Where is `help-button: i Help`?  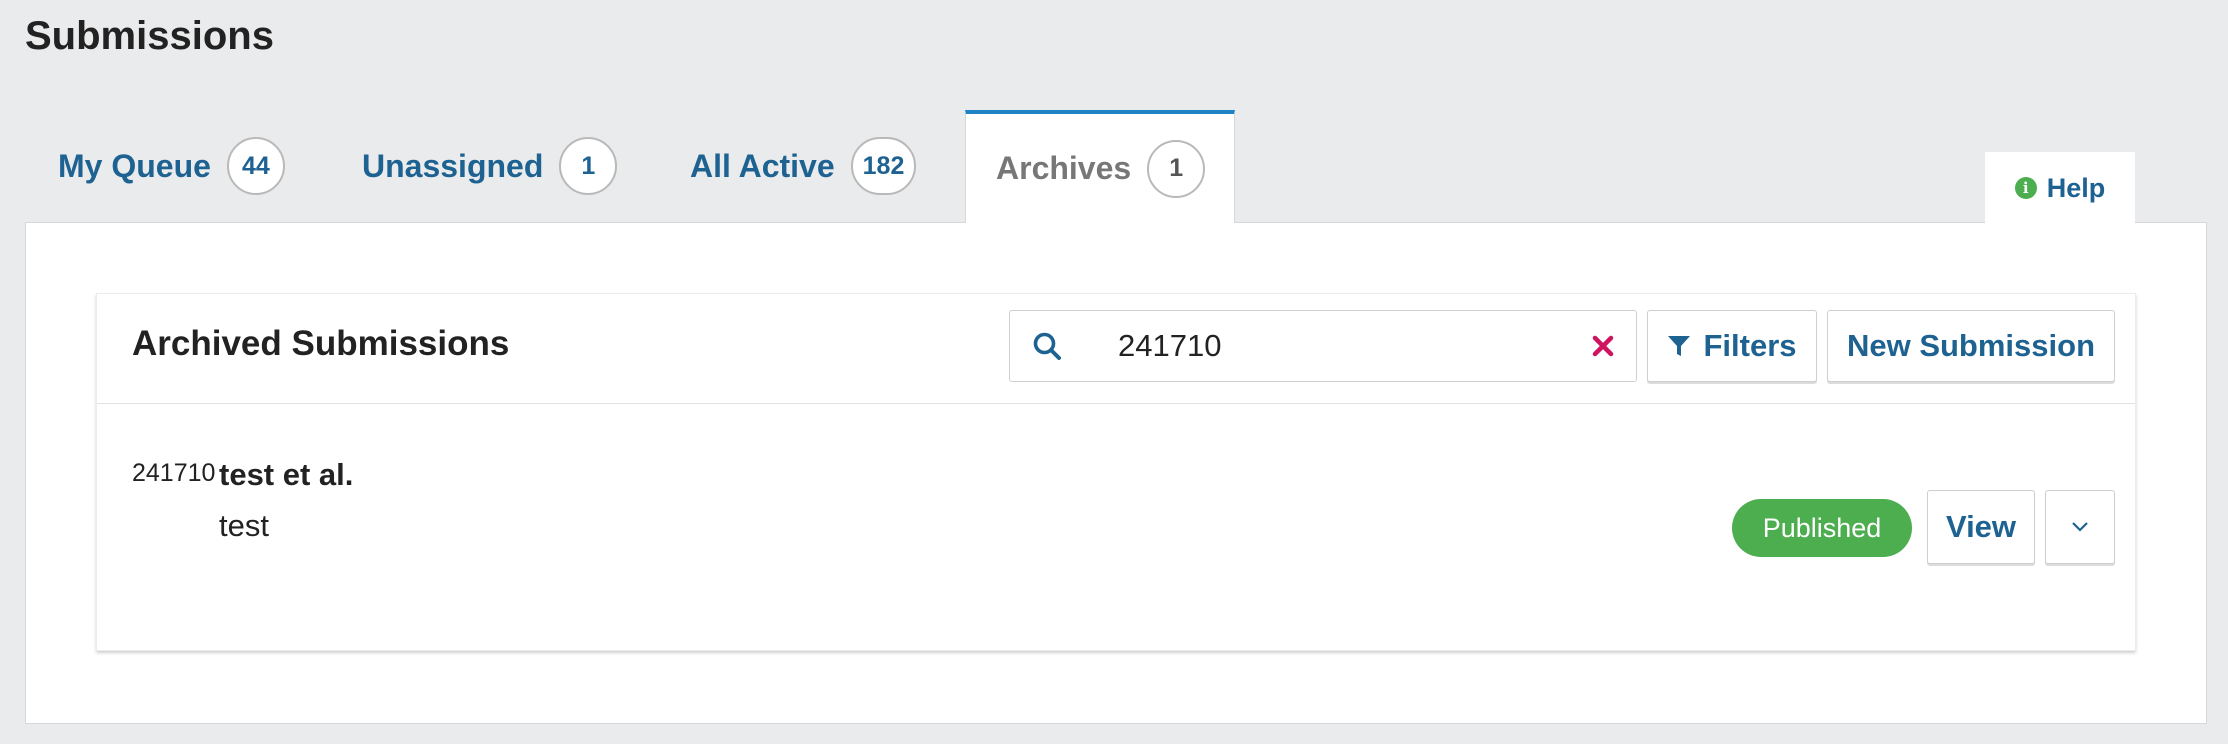 help-button: i Help is located at coordinates (2060, 188).